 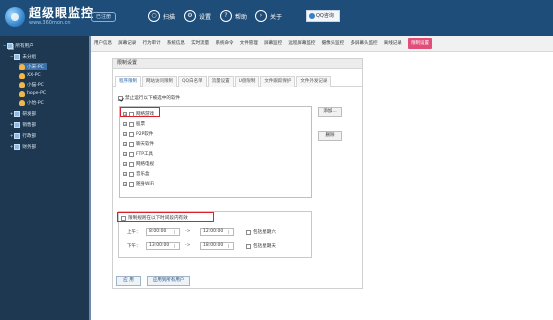 I want to click on afternoon-end-input: 18:00:00, so click(x=217, y=246).